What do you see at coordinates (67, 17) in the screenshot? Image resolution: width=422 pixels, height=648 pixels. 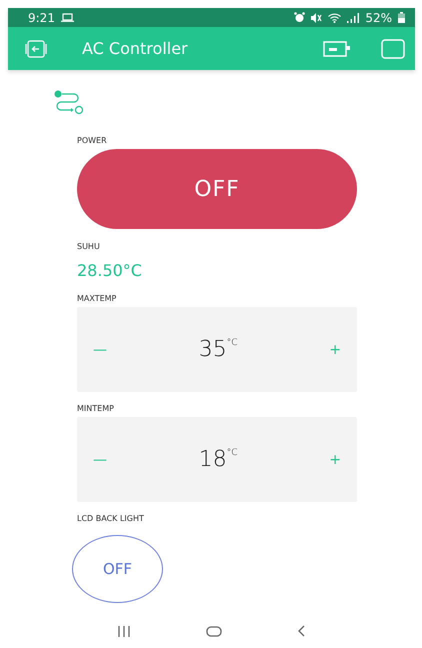 I see `laptop-icon` at bounding box center [67, 17].